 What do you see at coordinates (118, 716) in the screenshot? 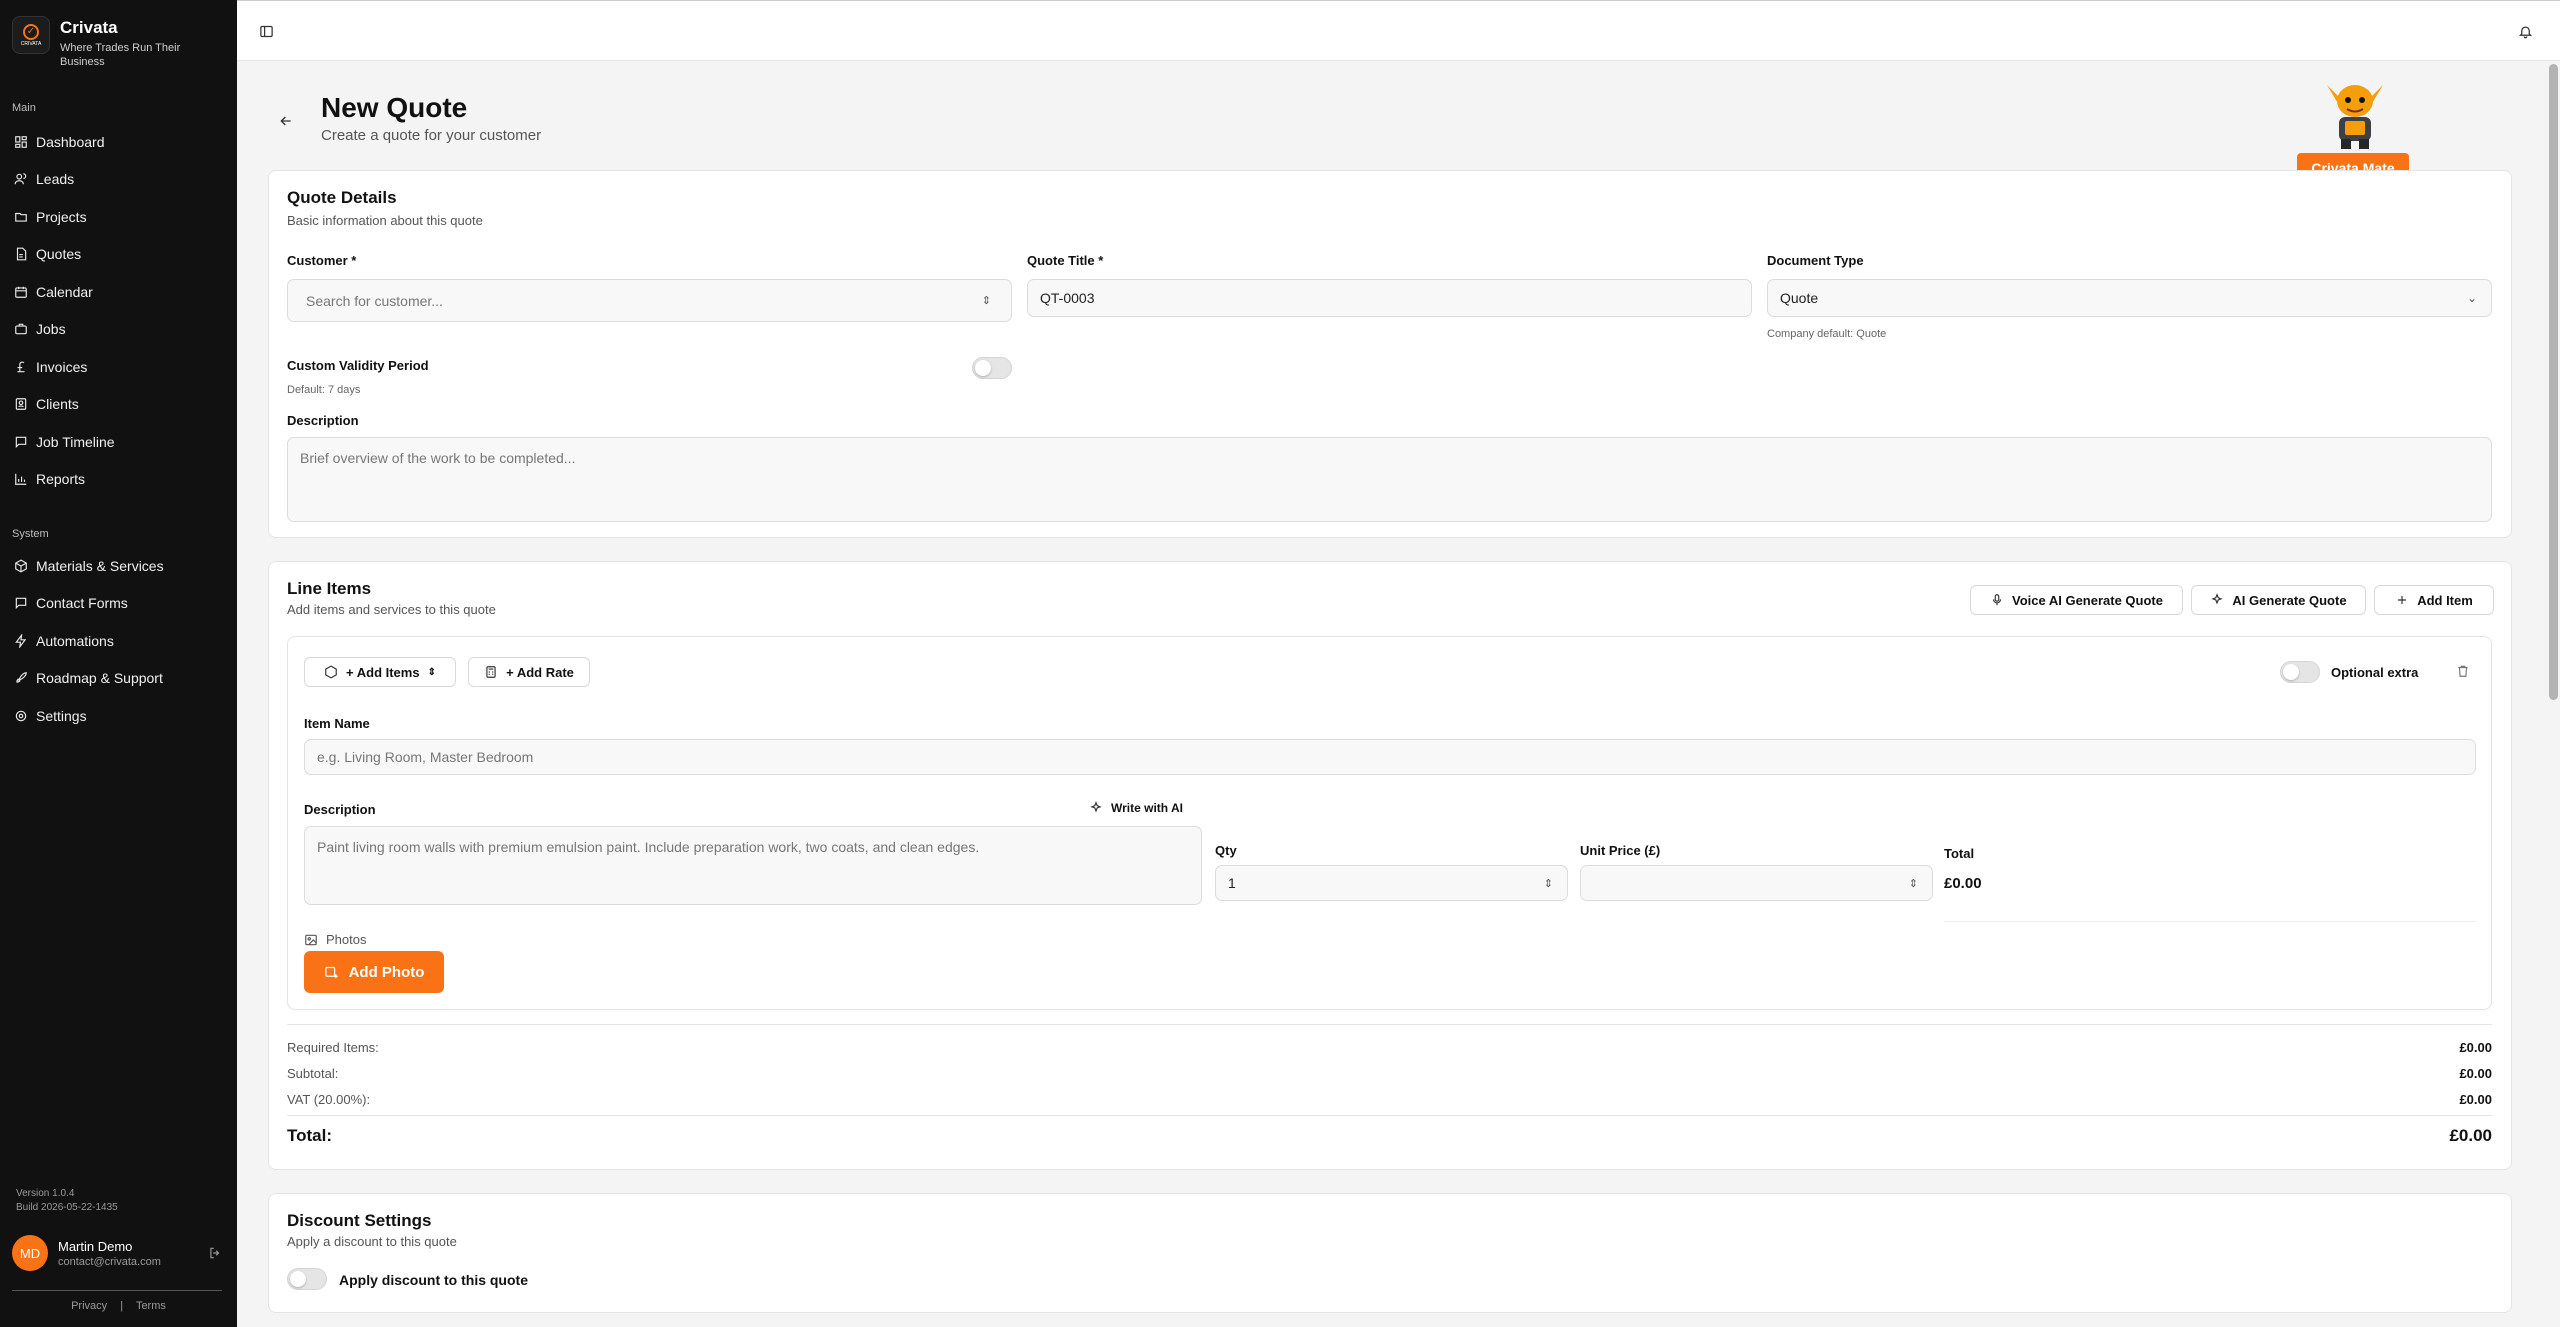
I see `sidebar-item-settings: Settings` at bounding box center [118, 716].